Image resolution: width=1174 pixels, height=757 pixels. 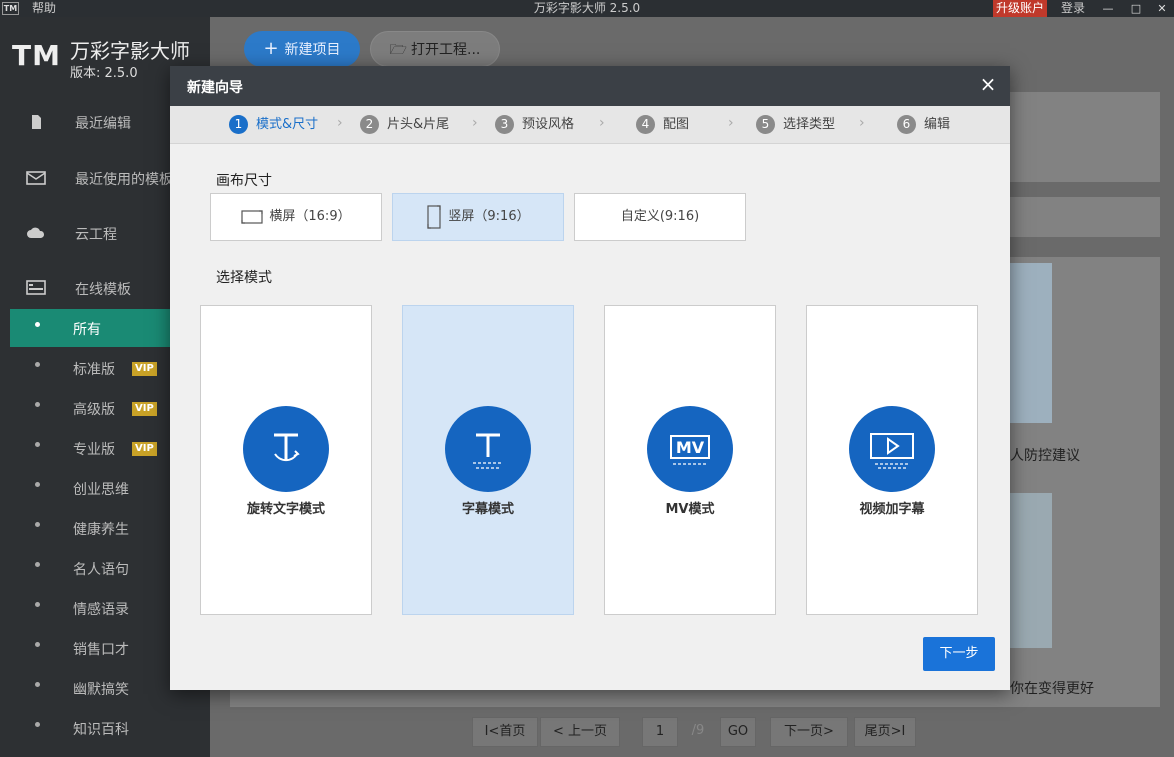 What do you see at coordinates (287, 124) in the screenshot?
I see `step-label: 模式&尺寸` at bounding box center [287, 124].